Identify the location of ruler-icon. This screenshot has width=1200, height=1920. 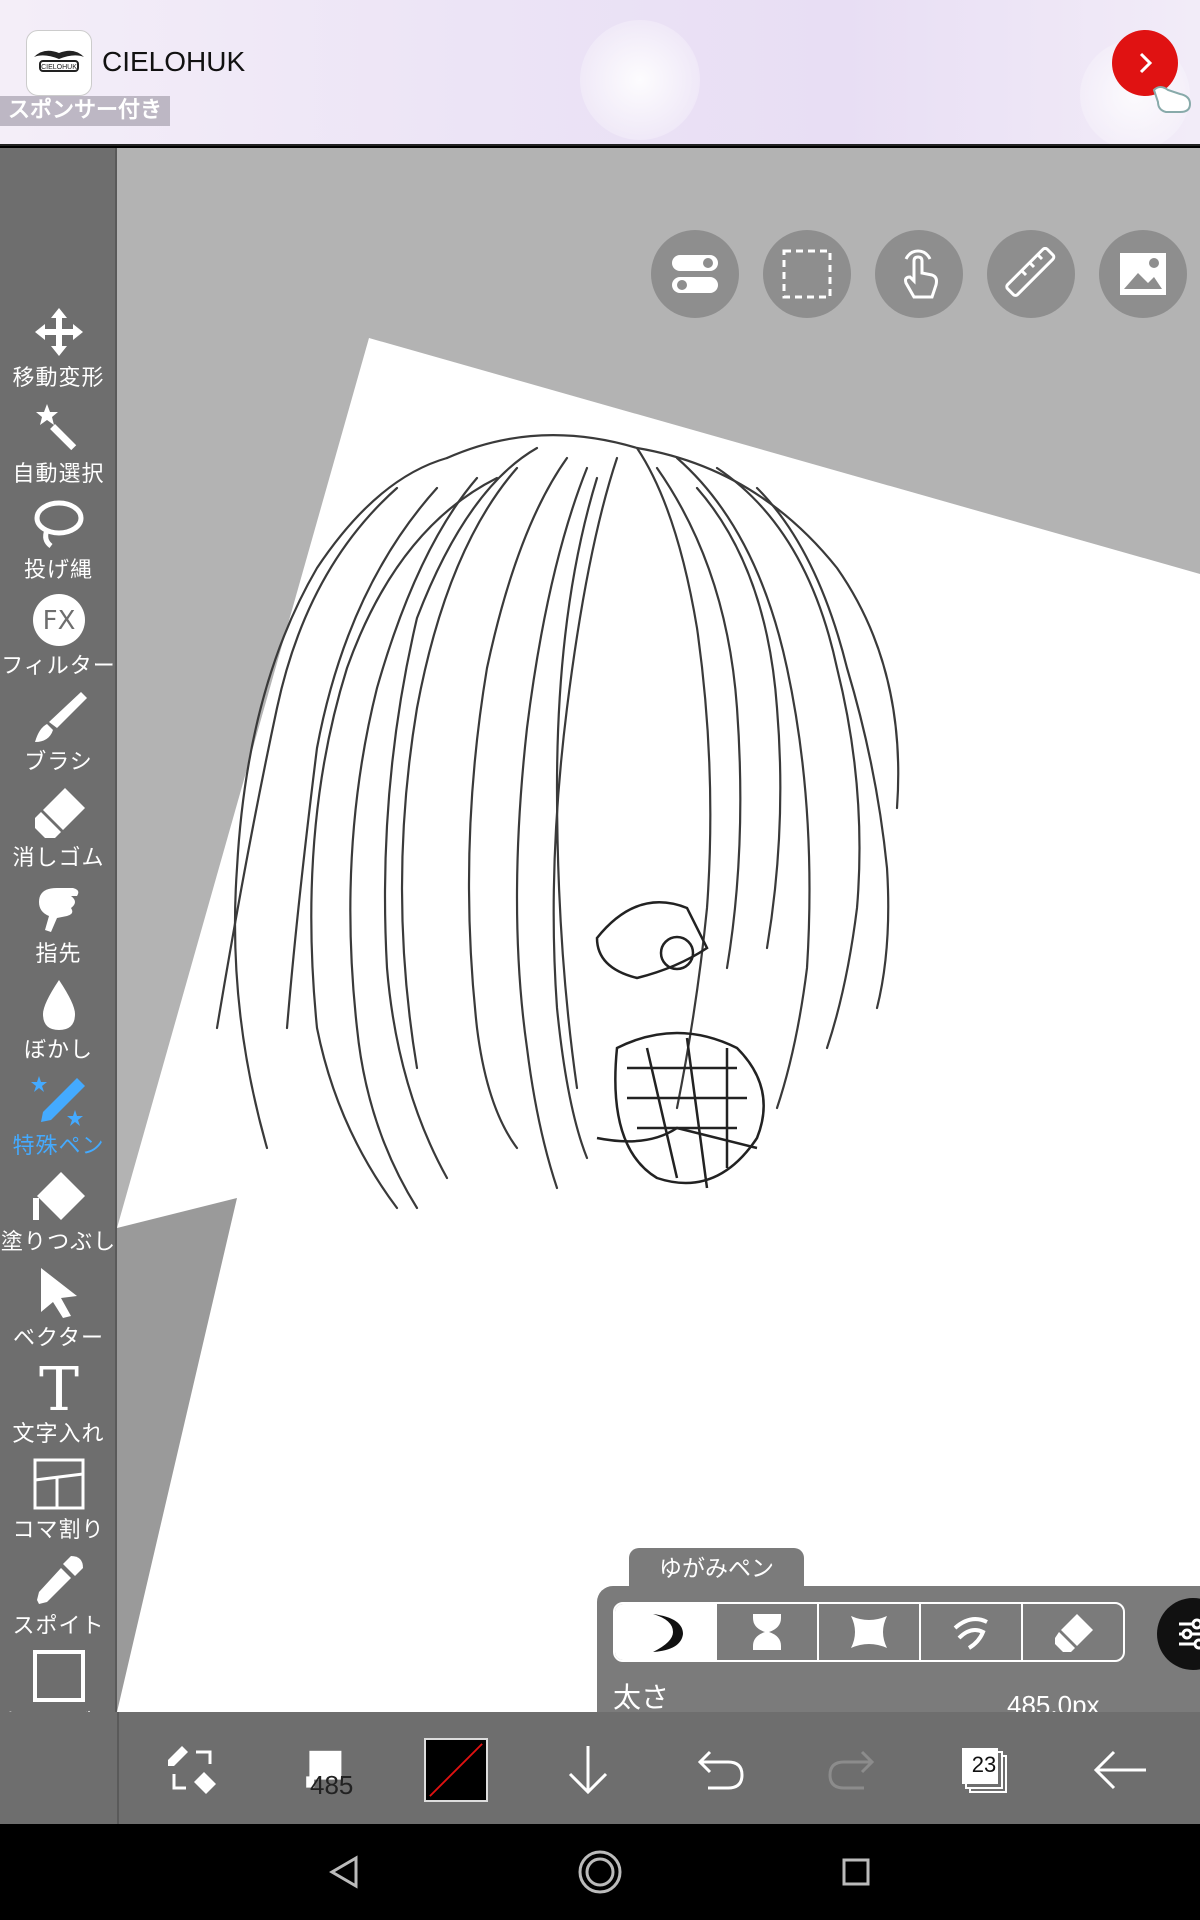
(1030, 272).